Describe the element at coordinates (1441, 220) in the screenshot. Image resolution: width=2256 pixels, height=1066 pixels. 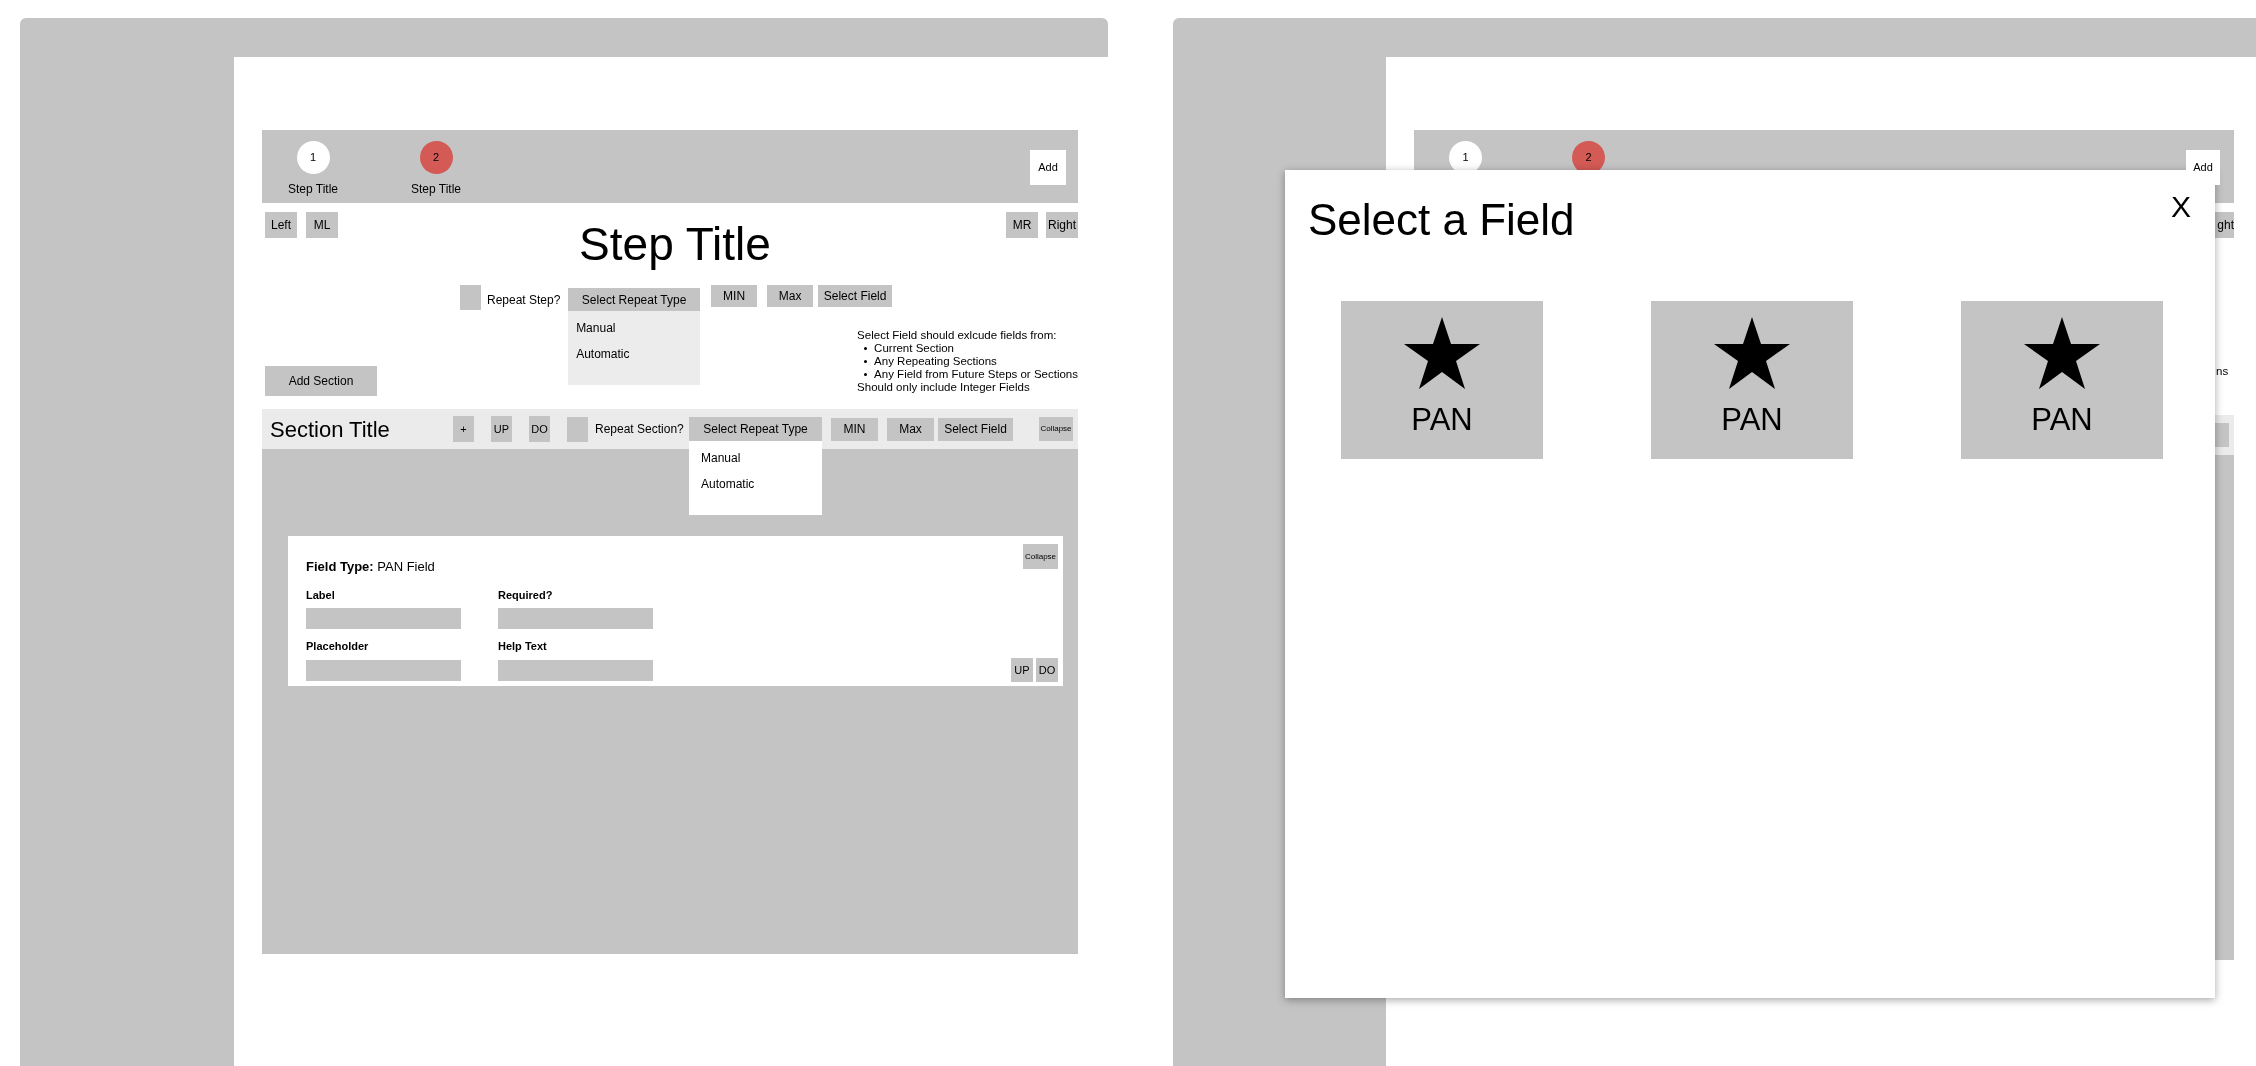
I see `modal-title: Select a Field` at that location.